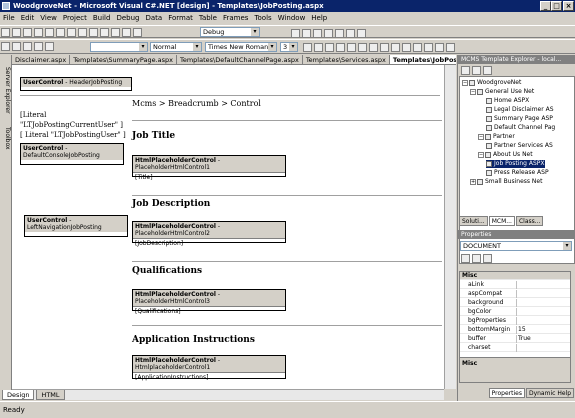 This screenshot has width=575, height=418. I want to click on properties-object-select: DOCUMENT, so click(516, 246).